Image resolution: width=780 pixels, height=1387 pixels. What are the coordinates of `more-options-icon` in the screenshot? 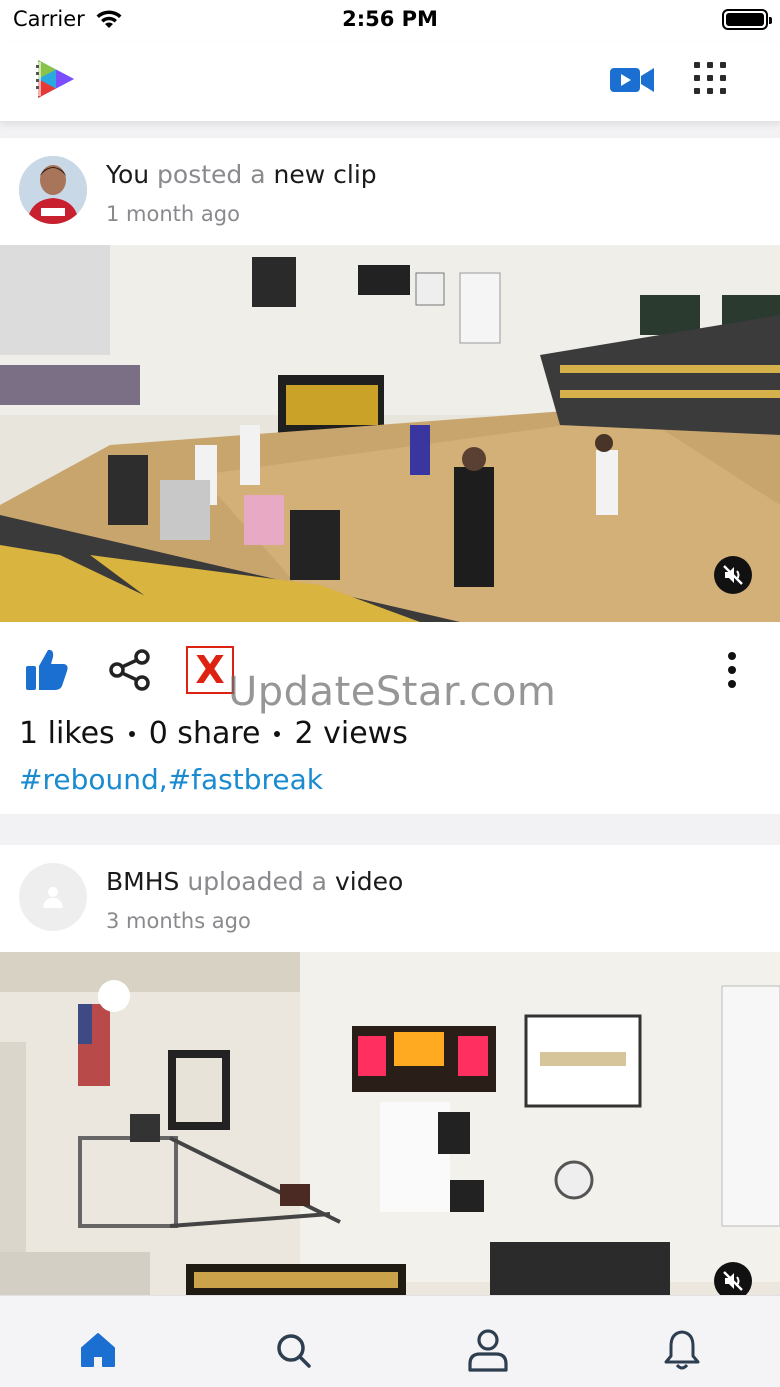 It's located at (732, 670).